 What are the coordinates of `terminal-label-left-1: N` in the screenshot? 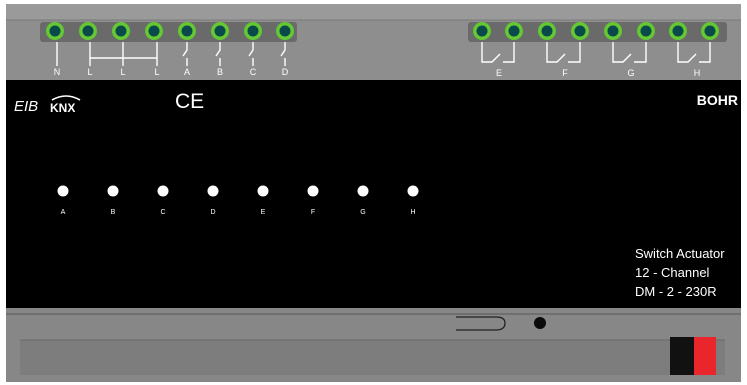 It's located at (57, 72).